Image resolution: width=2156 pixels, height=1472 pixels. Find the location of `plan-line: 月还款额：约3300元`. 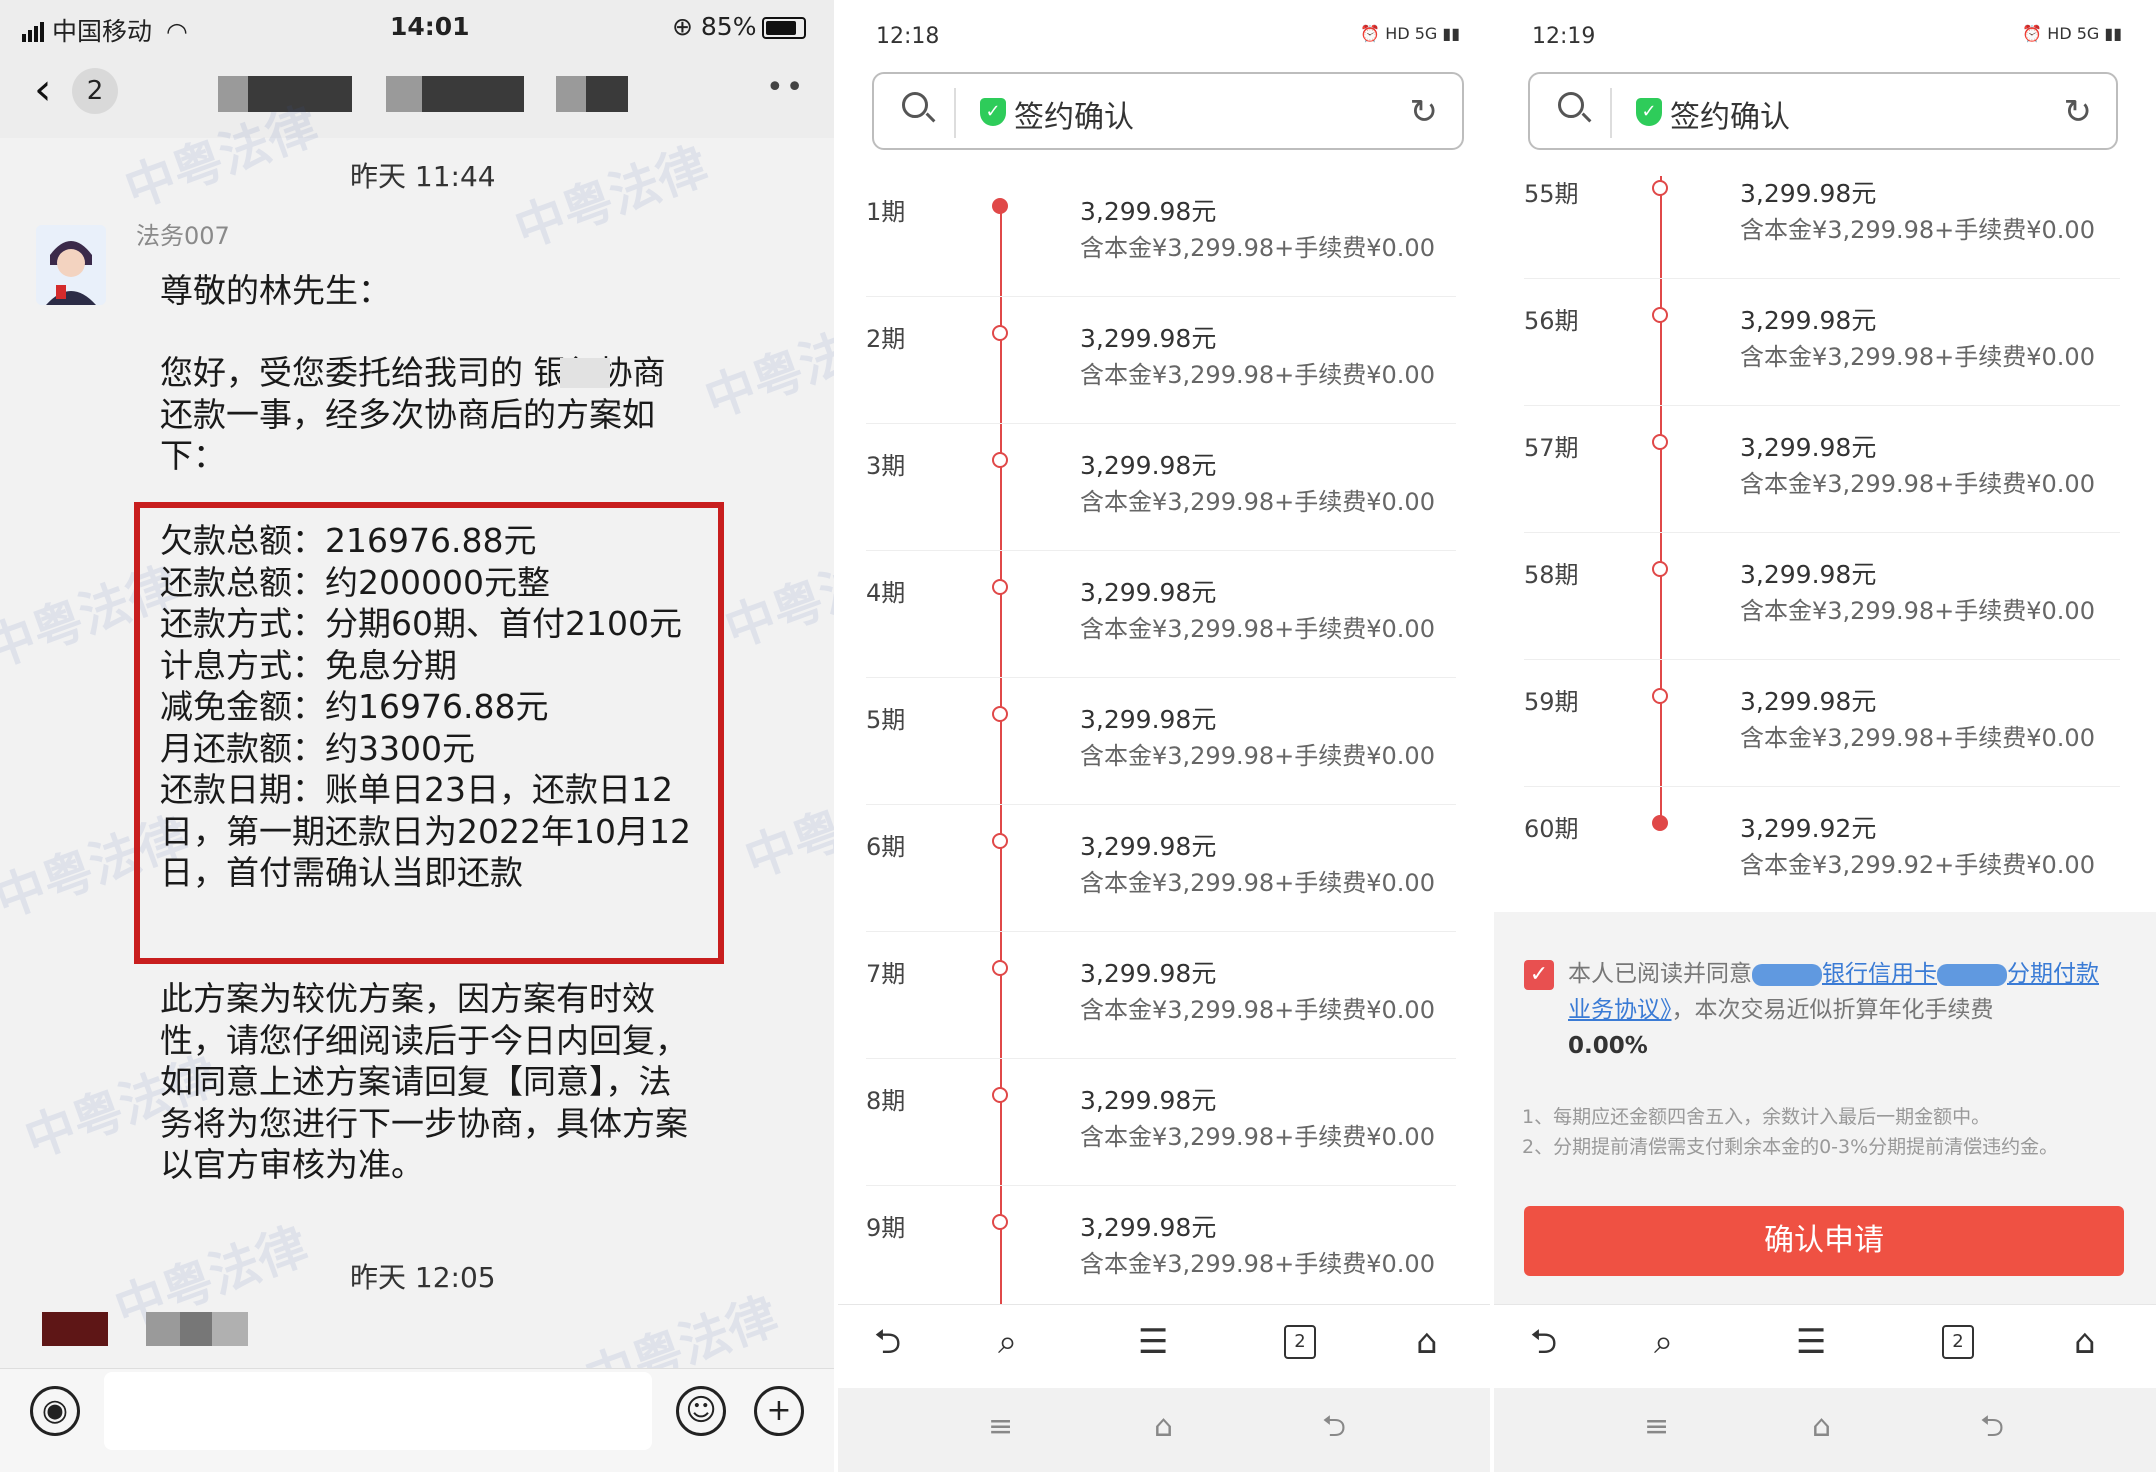

plan-line: 月还款额：约3300元 is located at coordinates (317, 748).